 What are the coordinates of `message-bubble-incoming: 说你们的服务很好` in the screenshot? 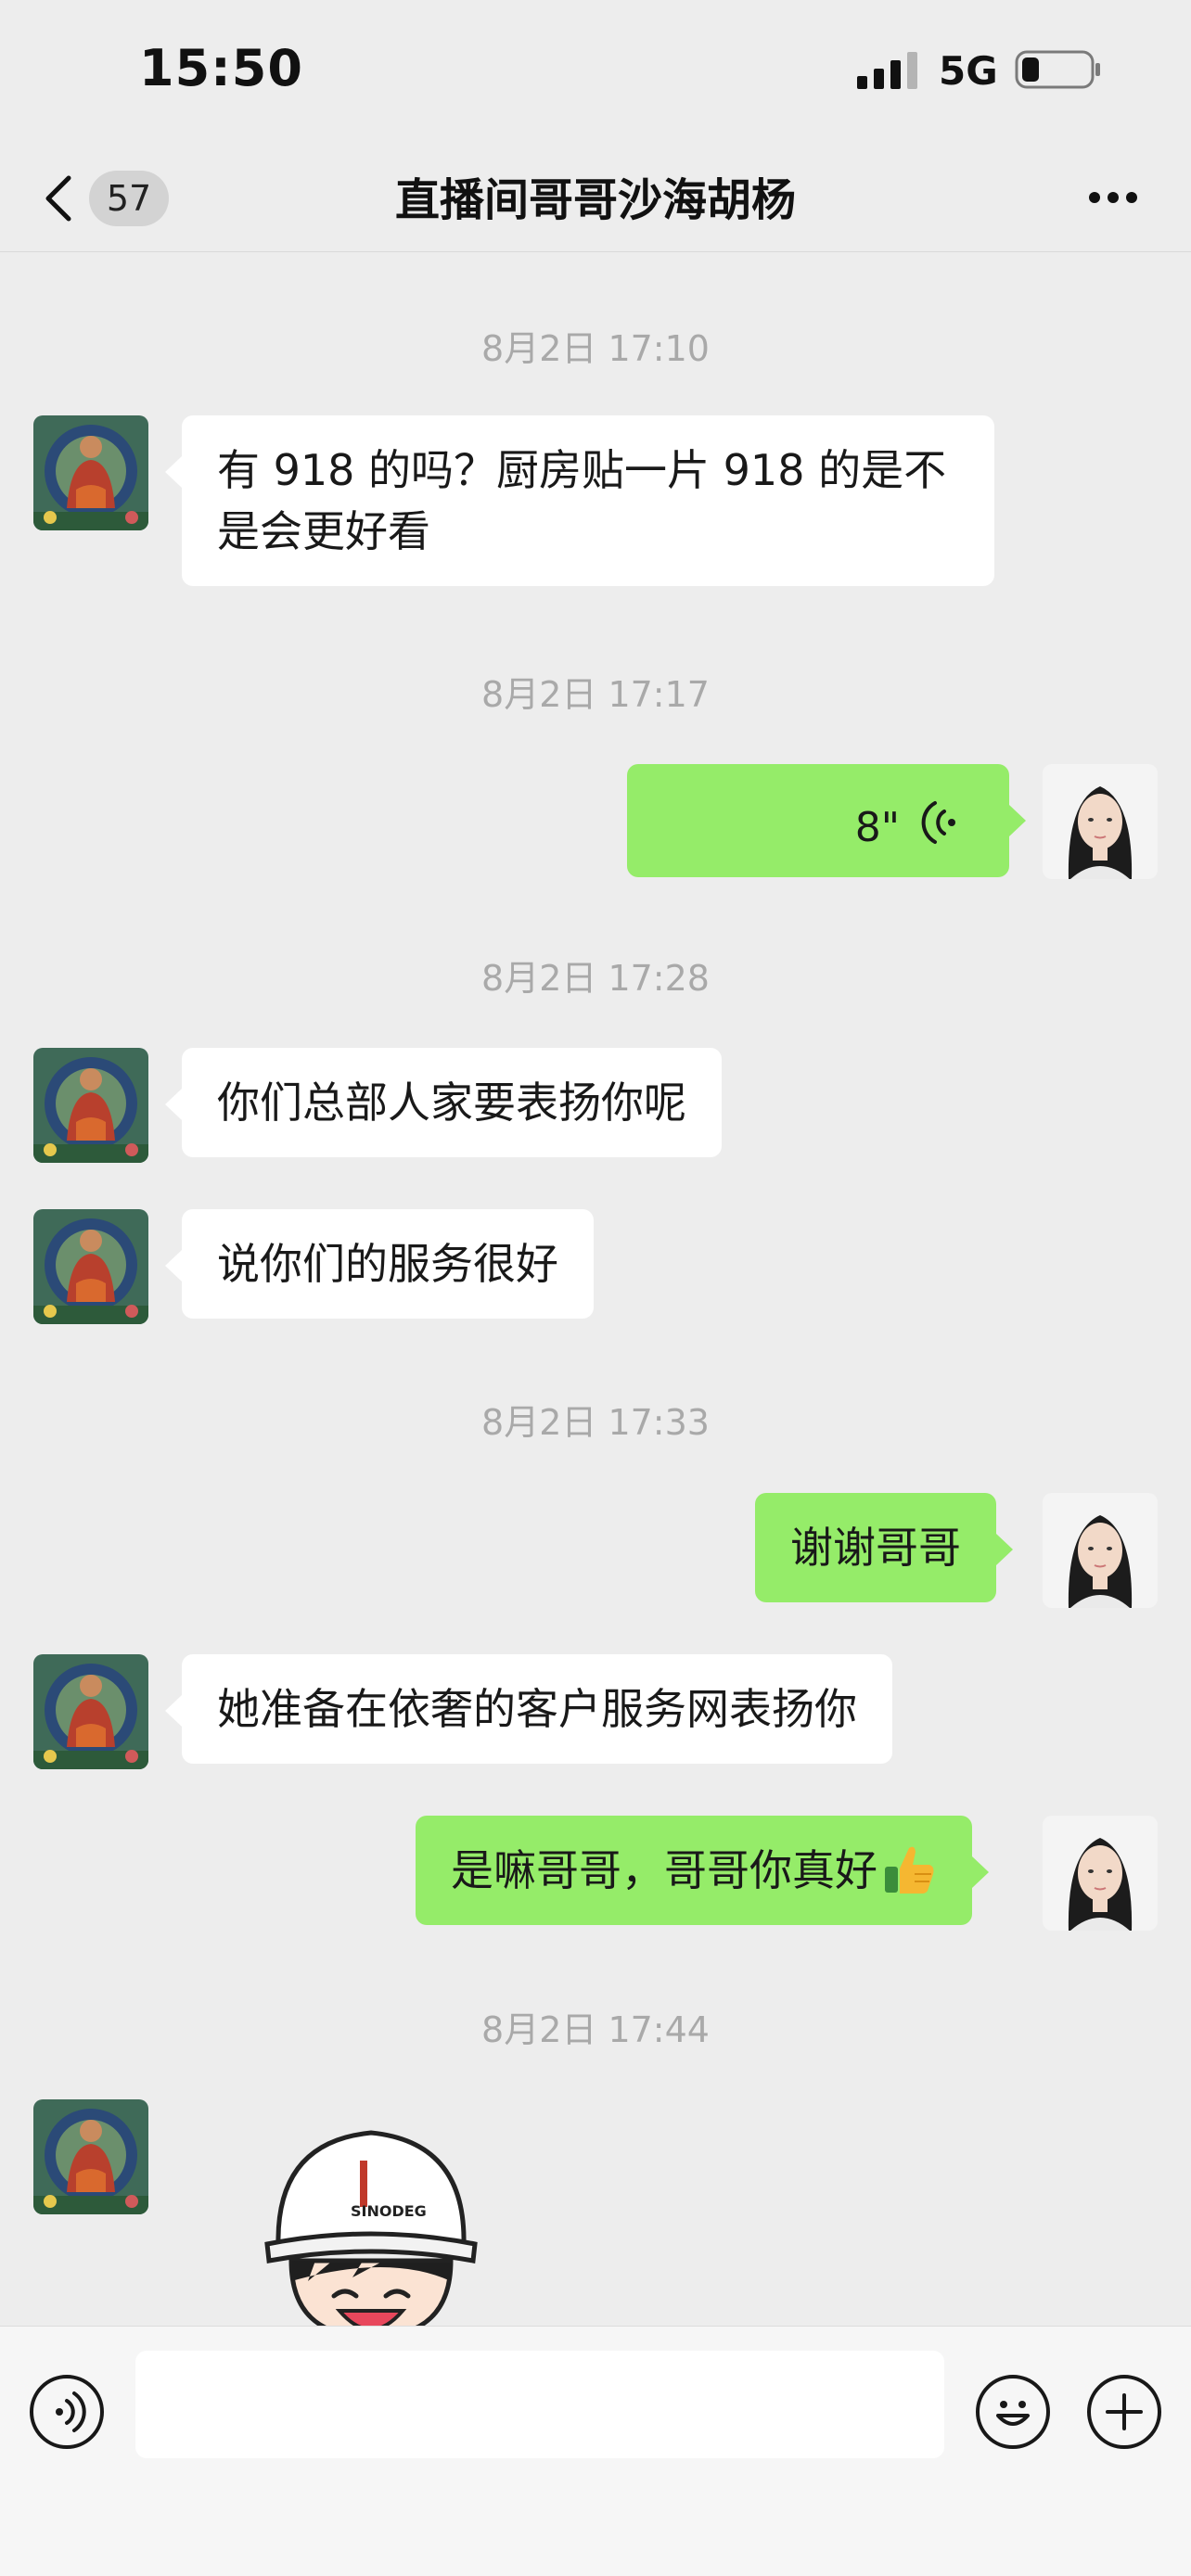 It's located at (379, 1264).